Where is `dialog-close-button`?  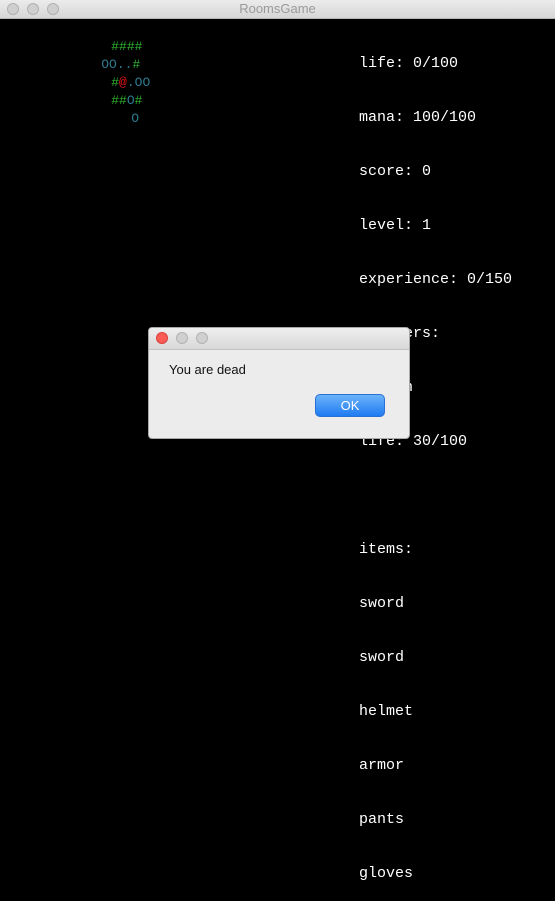 dialog-close-button is located at coordinates (162, 338).